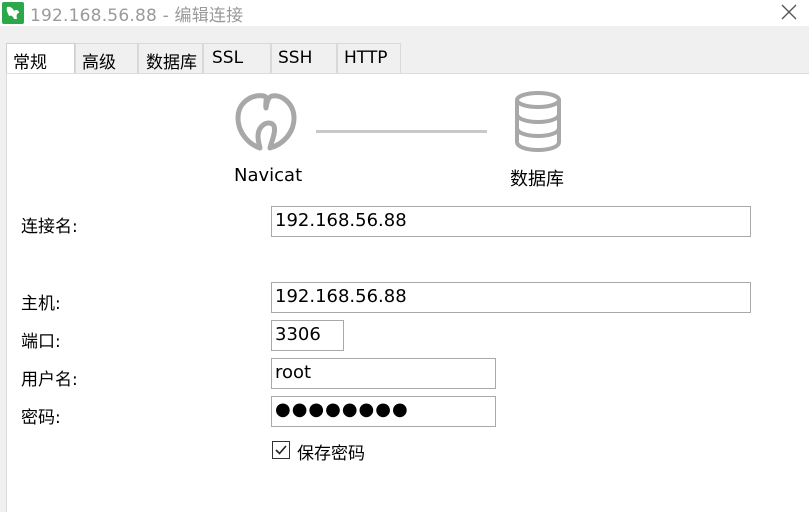 The image size is (809, 512). What do you see at coordinates (404, 13) in the screenshot?
I see `title-bar: 192.168.56.88 - 编辑连接` at bounding box center [404, 13].